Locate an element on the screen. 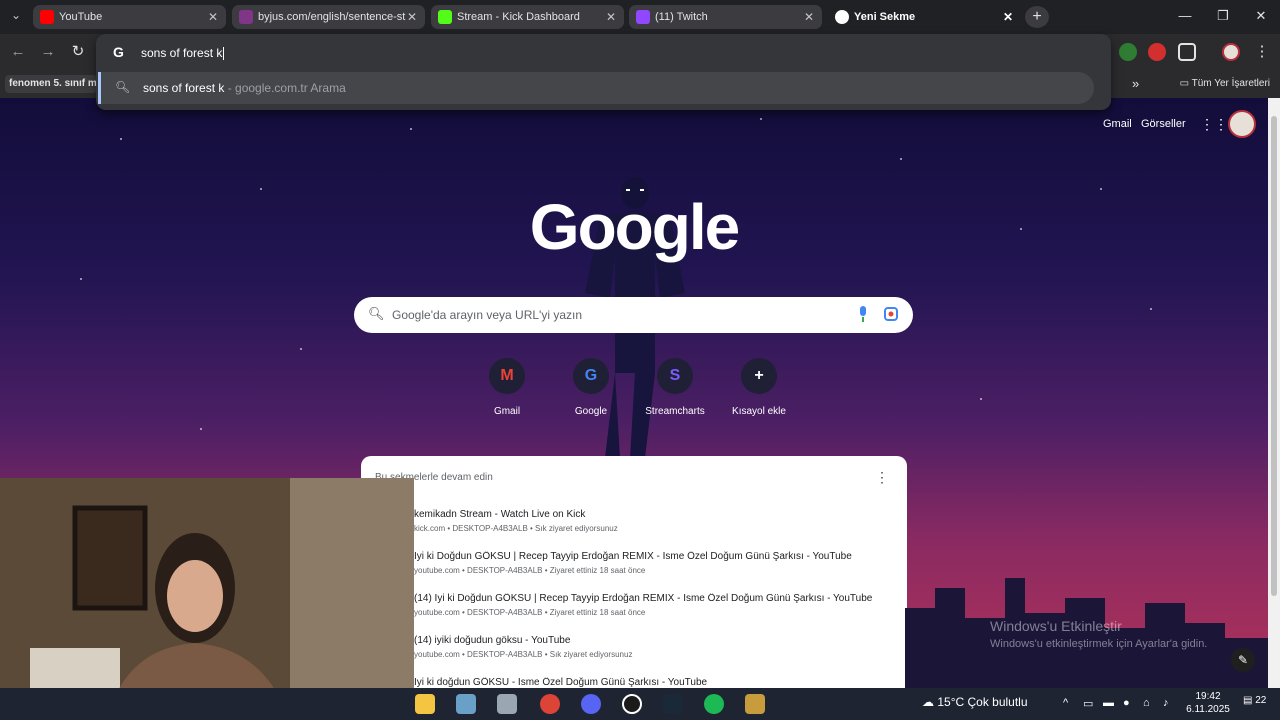  gmail-link: Gmail is located at coordinates (1117, 124).